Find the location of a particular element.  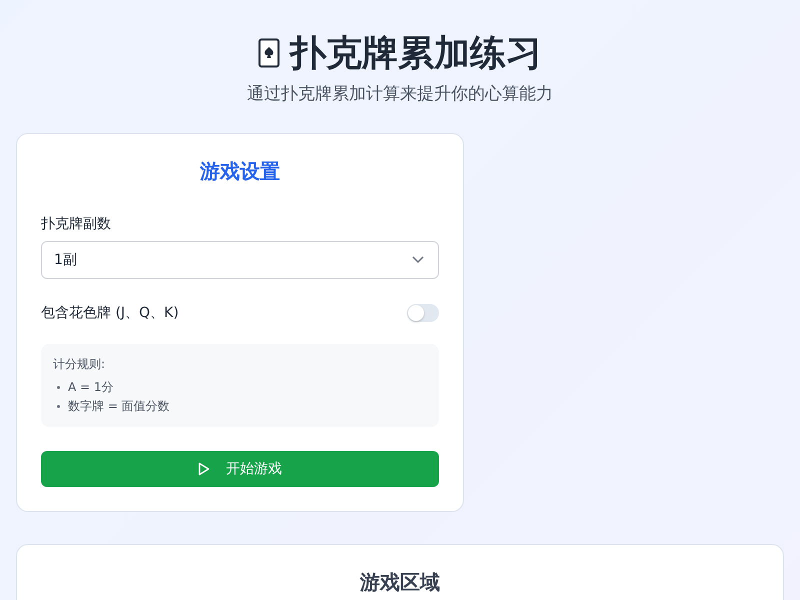

deck-label: 扑克牌副数 is located at coordinates (76, 224).